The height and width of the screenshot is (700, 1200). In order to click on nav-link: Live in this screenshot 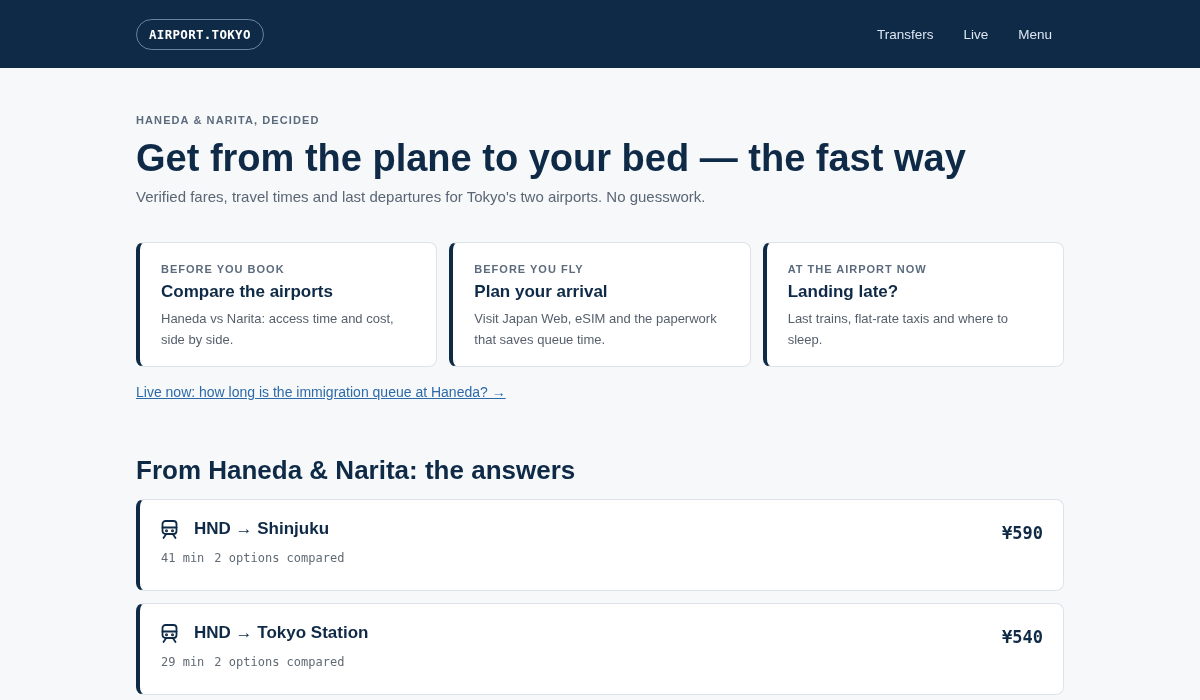, I will do `click(976, 34)`.